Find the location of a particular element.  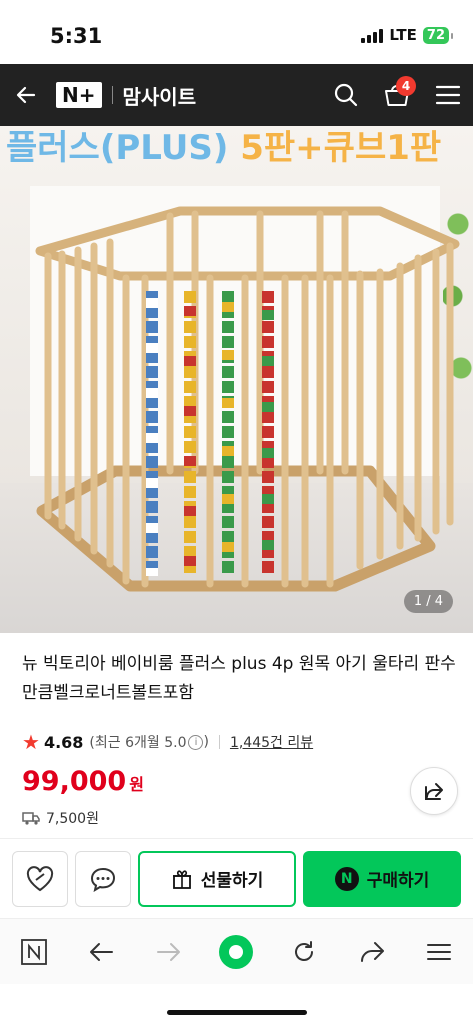

carousel-page-indicator: 1 / 4 is located at coordinates (428, 601).